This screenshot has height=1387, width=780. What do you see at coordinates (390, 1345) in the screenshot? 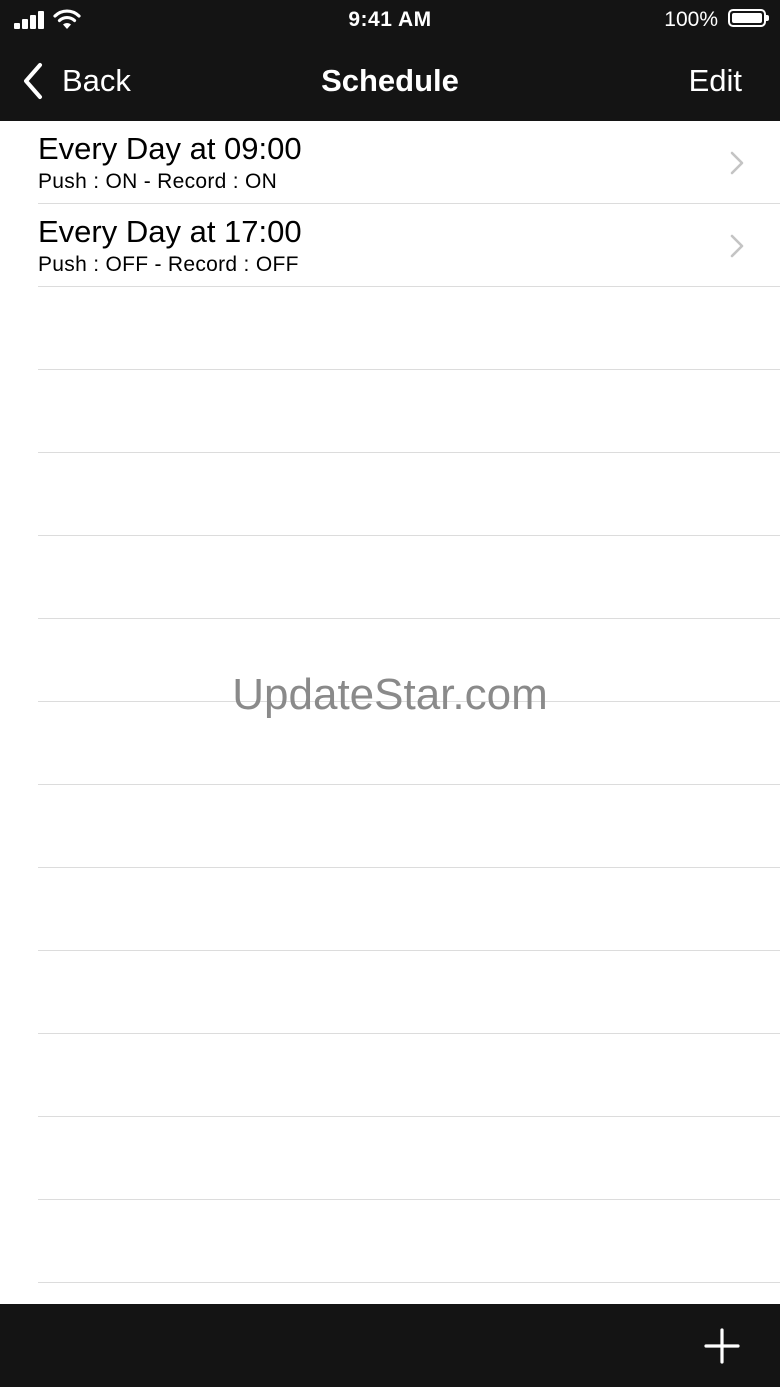
I see `bottom-toolbar` at bounding box center [390, 1345].